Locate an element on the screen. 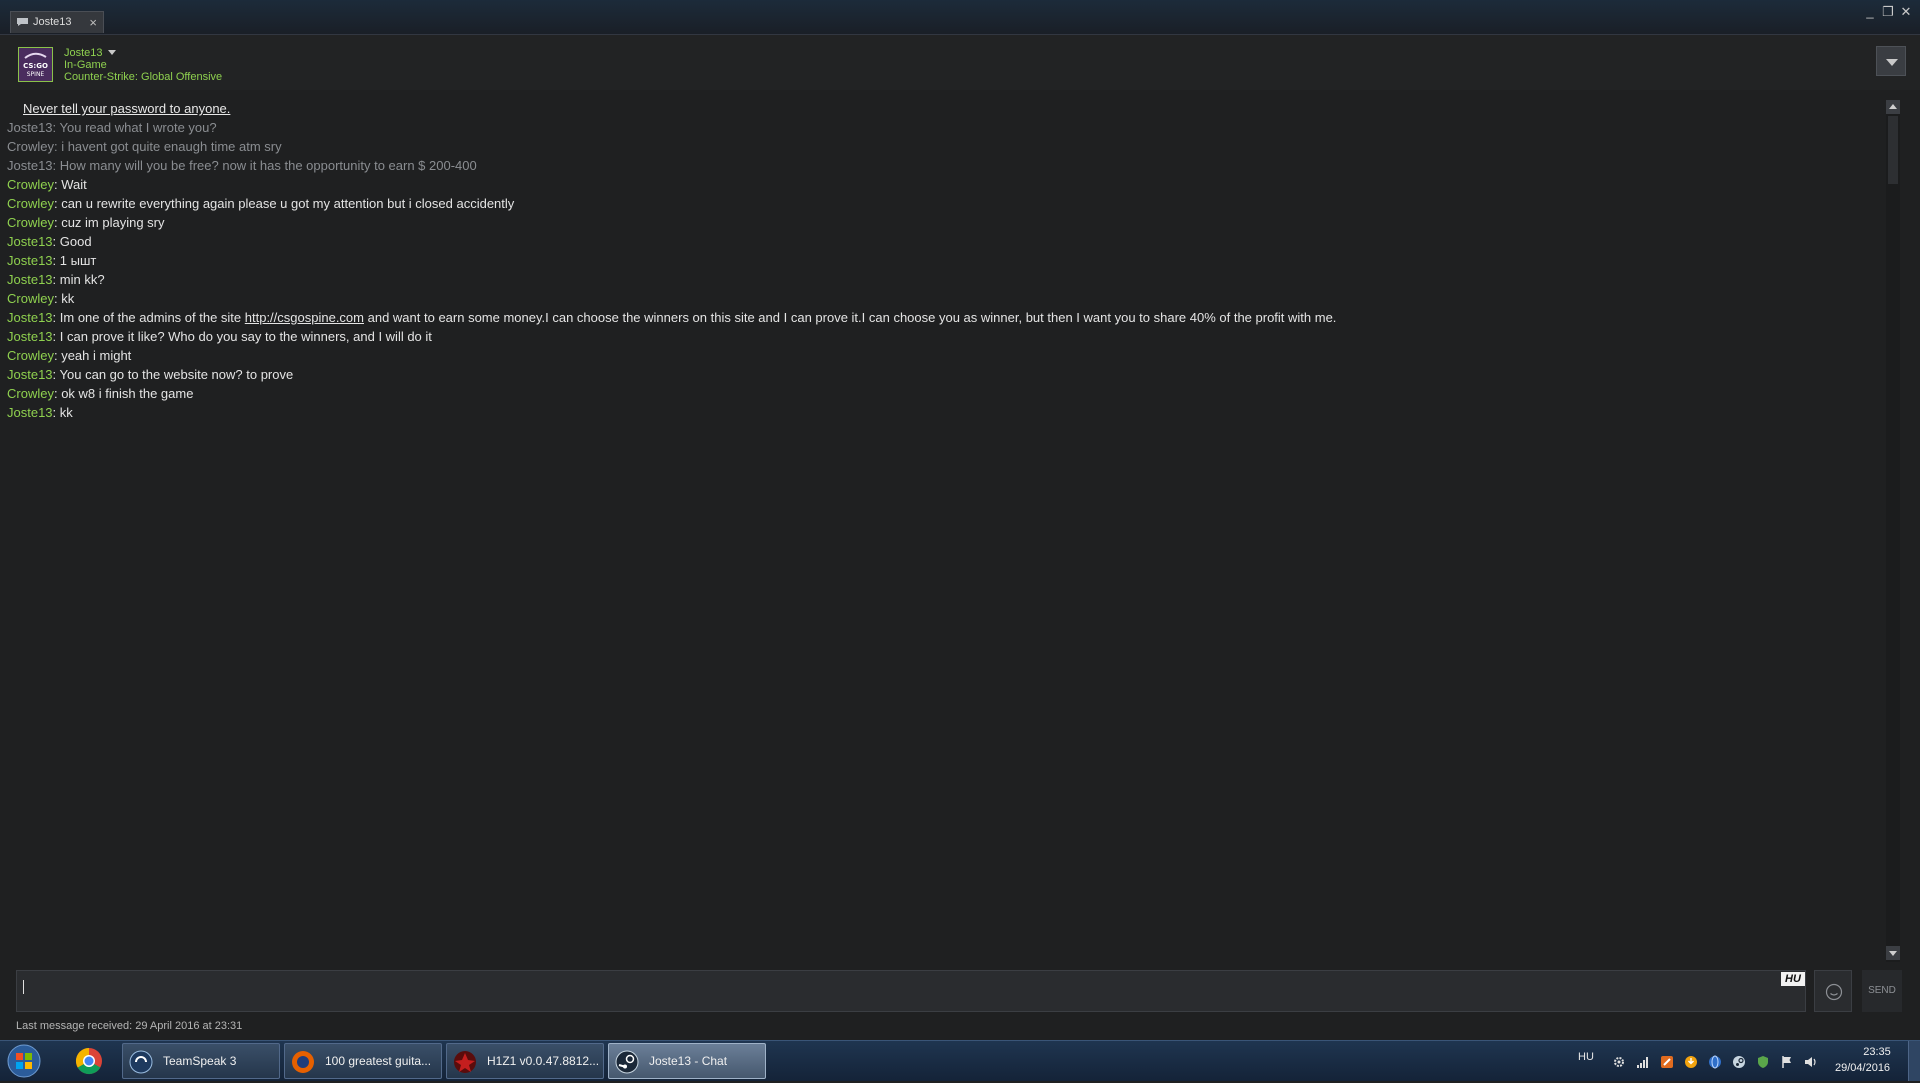 The height and width of the screenshot is (1083, 1920). message-text: : i havent got quite enaugh time atm sry is located at coordinates (167, 146).